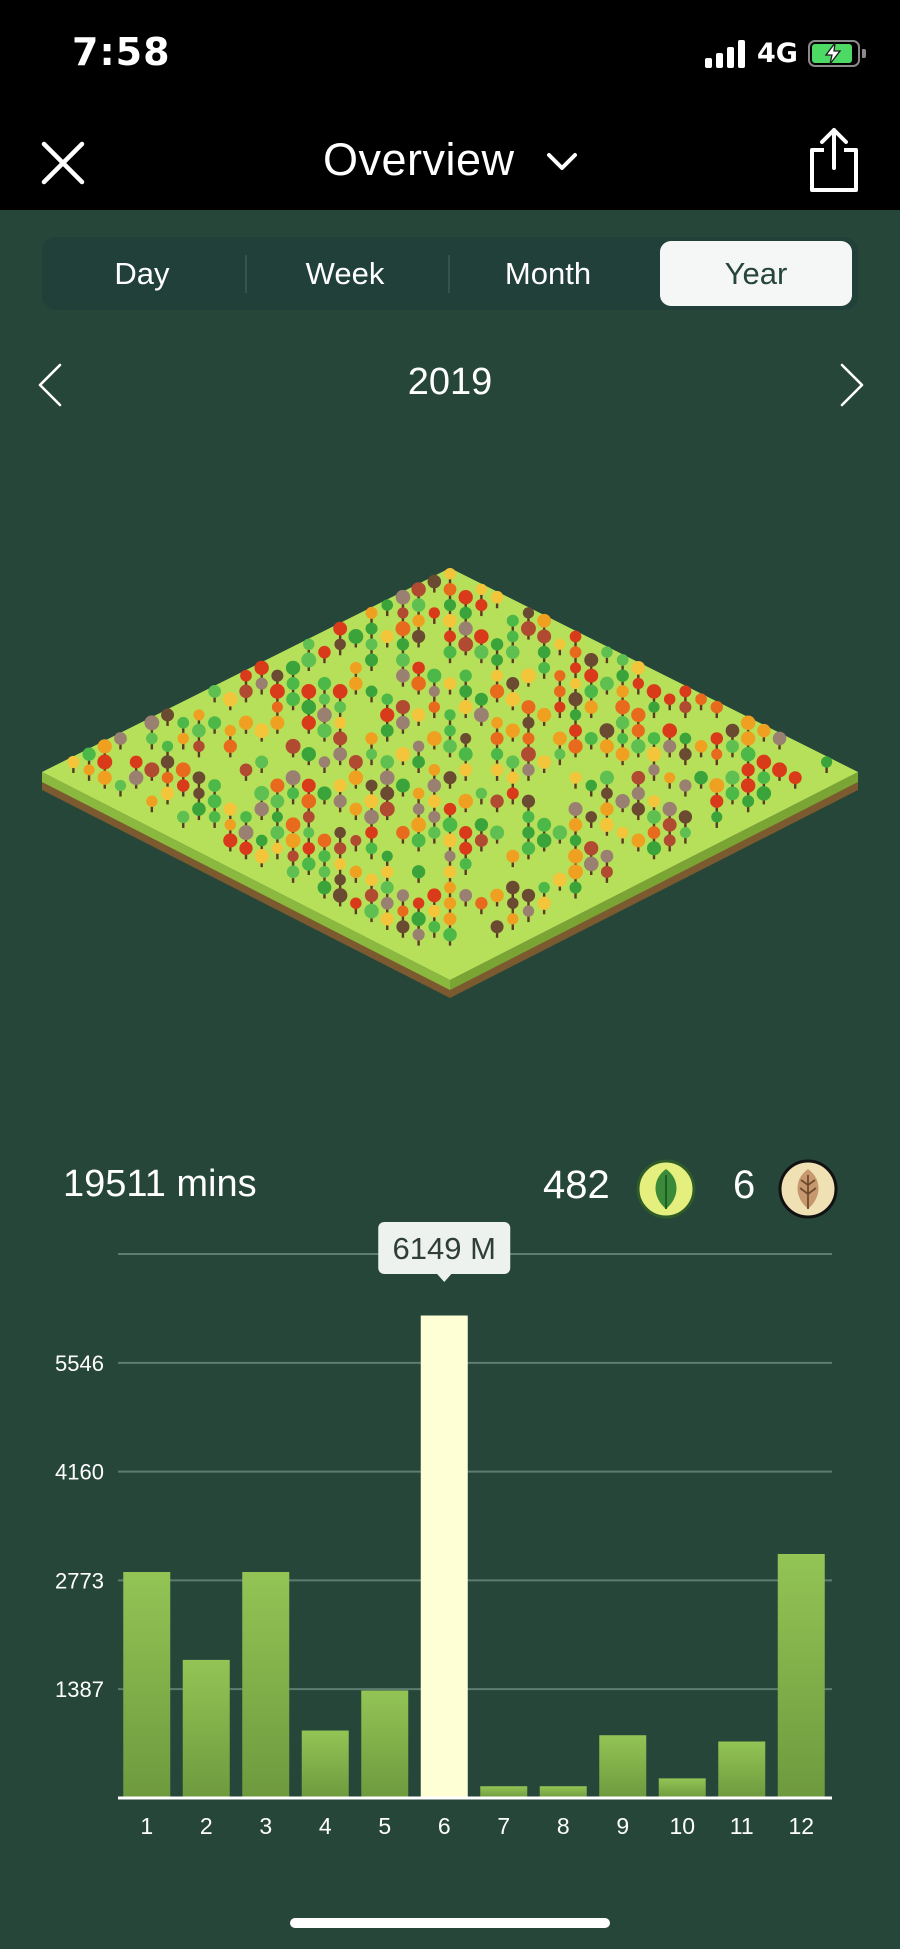  What do you see at coordinates (576, 1185) in the screenshot?
I see `healthy-tree-count: 482` at bounding box center [576, 1185].